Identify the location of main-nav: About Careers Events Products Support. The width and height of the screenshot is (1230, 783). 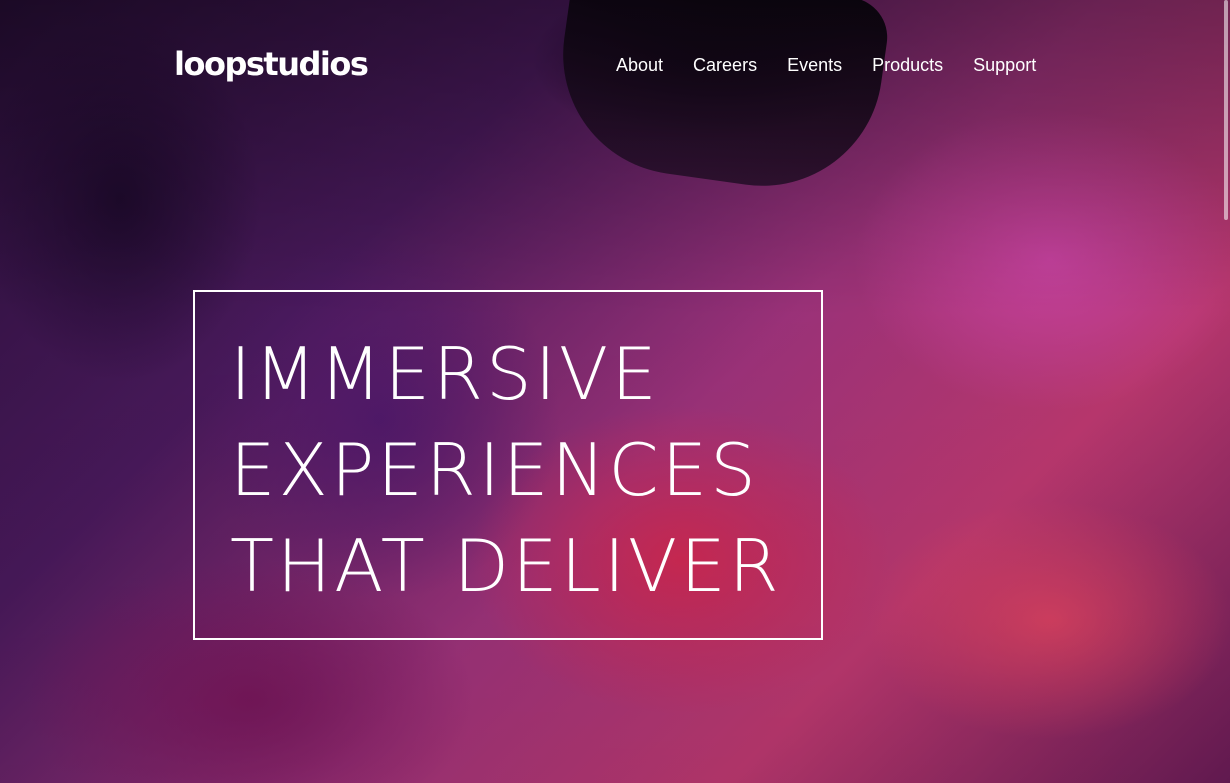
(826, 65).